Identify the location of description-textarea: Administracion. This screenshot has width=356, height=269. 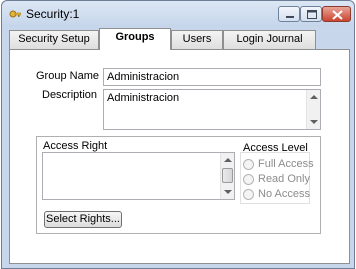
(212, 109).